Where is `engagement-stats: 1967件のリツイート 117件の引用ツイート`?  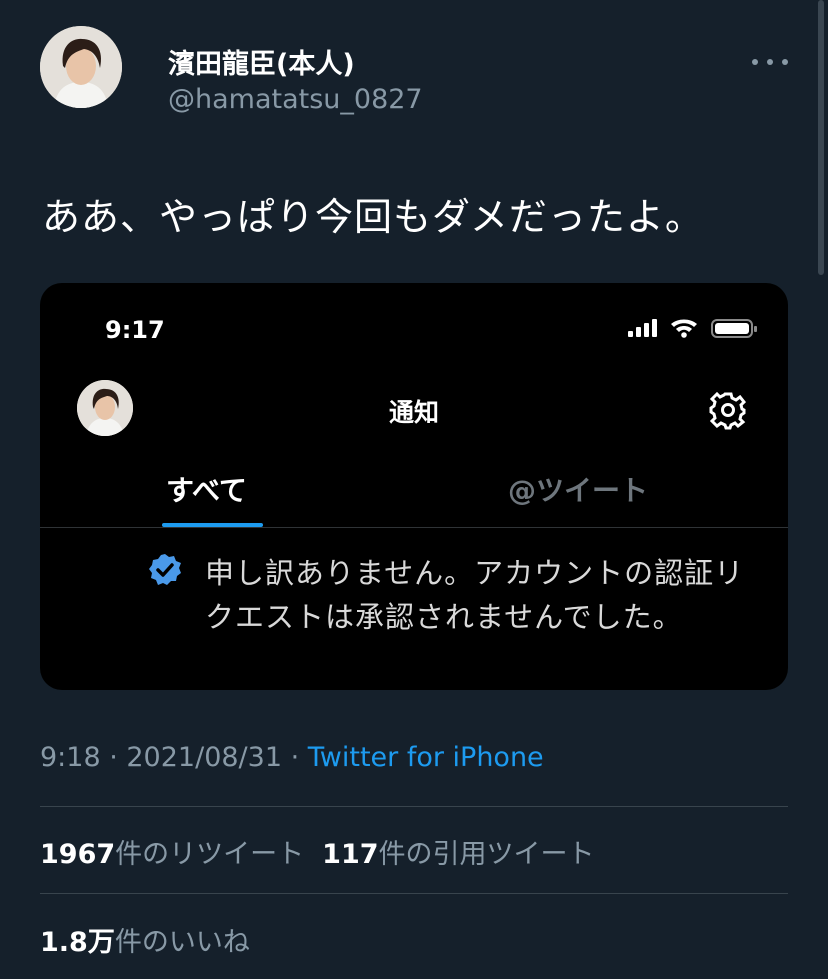
engagement-stats: 1967件のリツイート 117件の引用ツイート is located at coordinates (317, 851).